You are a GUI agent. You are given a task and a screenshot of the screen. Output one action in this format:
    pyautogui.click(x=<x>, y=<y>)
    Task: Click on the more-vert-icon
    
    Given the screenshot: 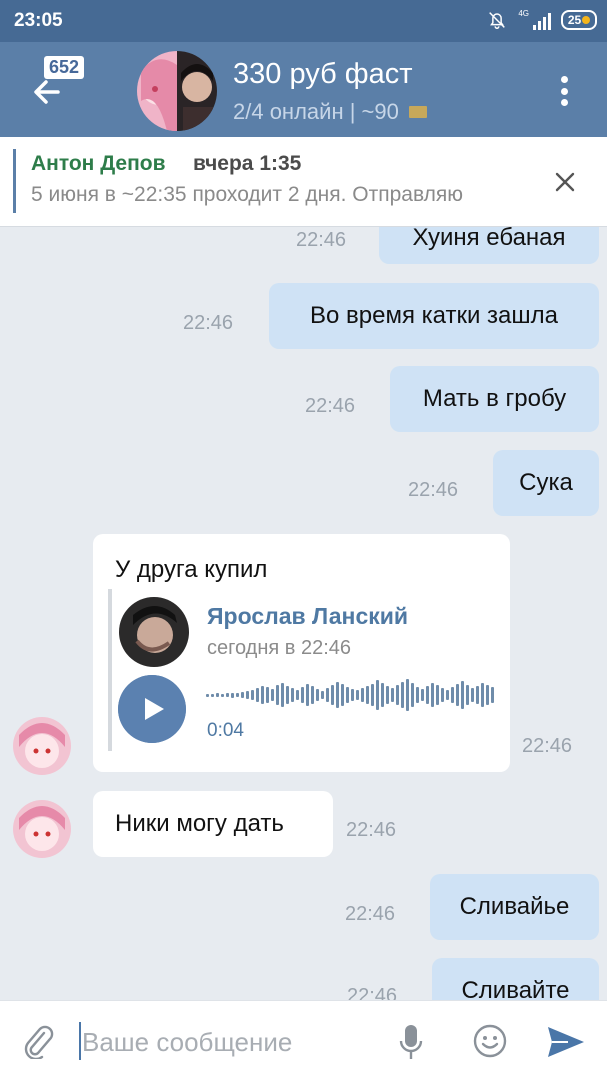 What is the action you would take?
    pyautogui.click(x=565, y=91)
    